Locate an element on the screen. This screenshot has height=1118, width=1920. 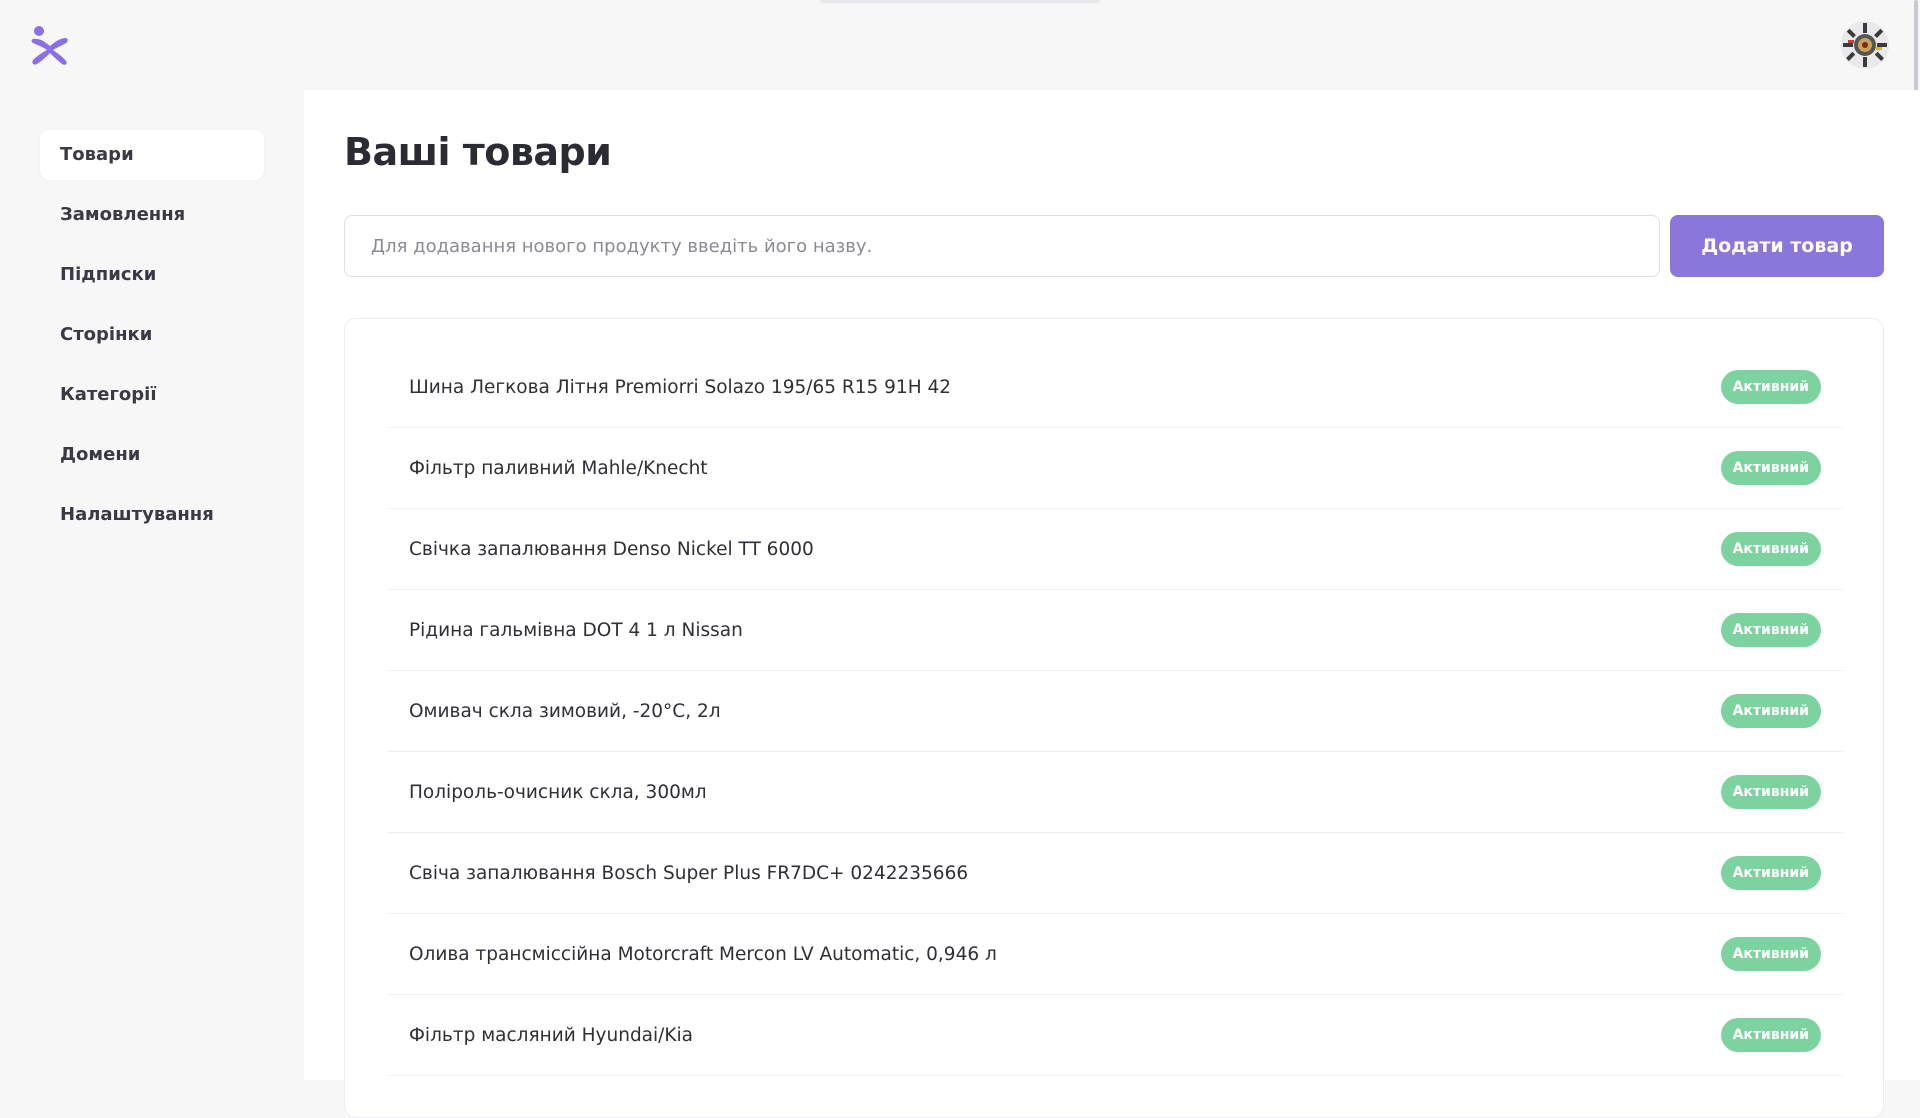
user-avatar-icon is located at coordinates (1865, 45).